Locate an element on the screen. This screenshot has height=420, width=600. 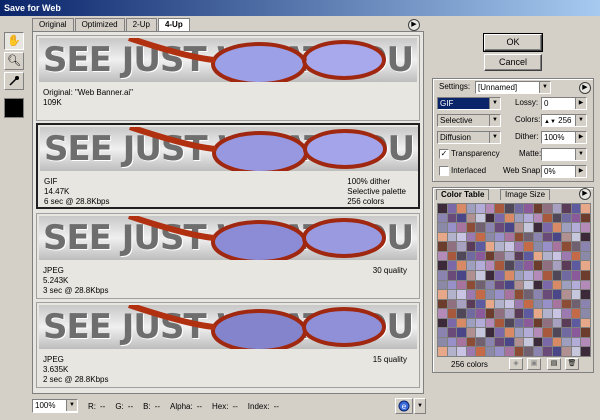
settings-menu-button: ▶ is located at coordinates (585, 88).